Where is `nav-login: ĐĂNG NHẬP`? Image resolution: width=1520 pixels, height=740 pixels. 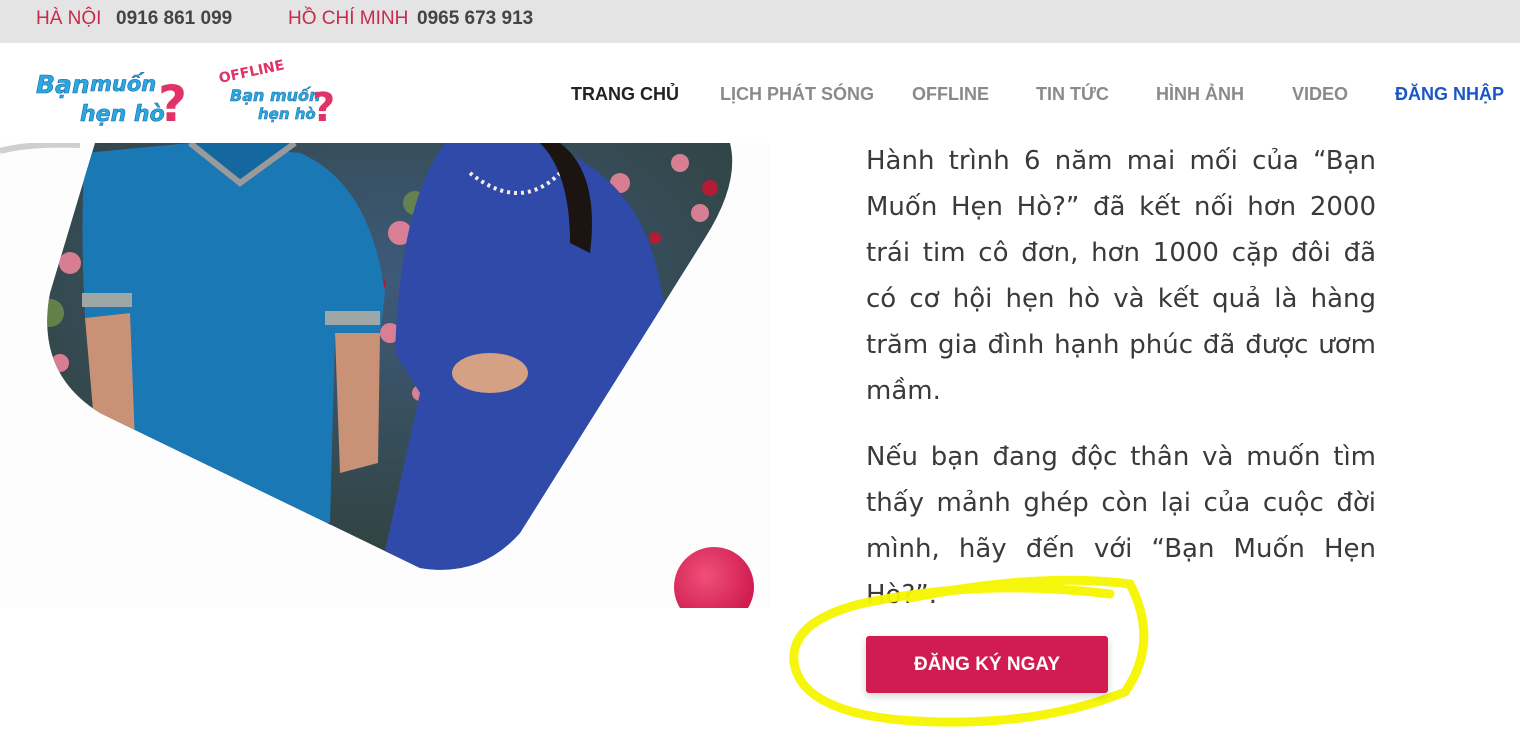
nav-login: ĐĂNG NHẬP is located at coordinates (1449, 94).